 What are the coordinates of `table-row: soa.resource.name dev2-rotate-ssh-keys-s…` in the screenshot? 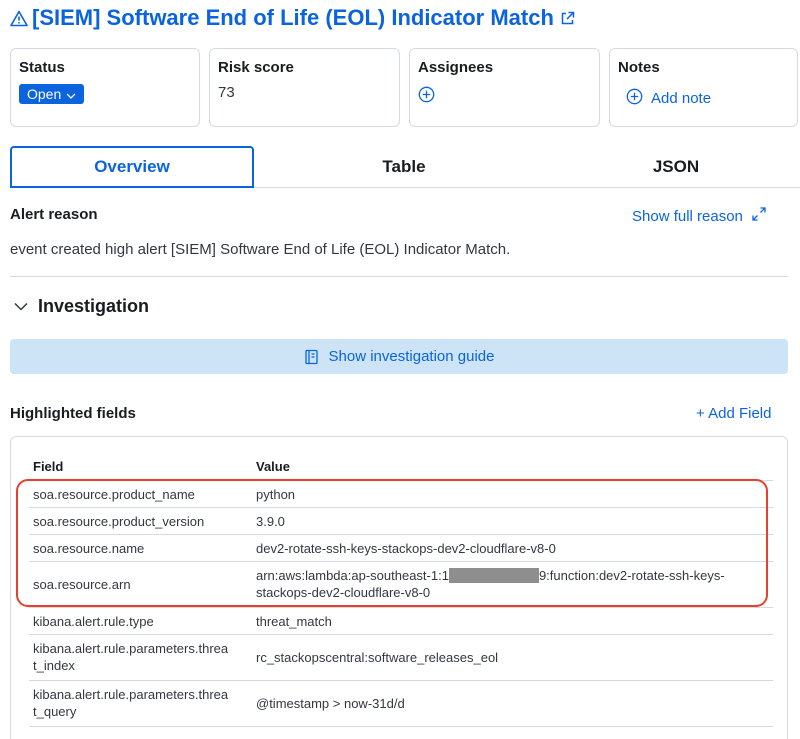 It's located at (401, 548).